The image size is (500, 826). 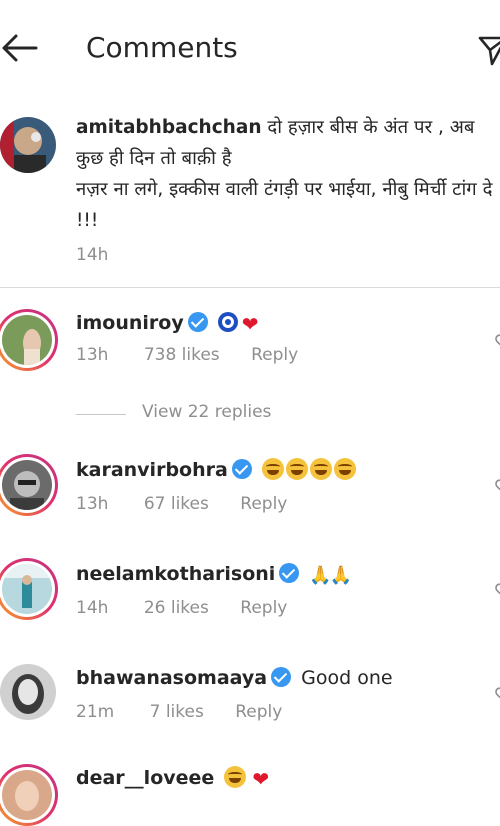 I want to click on comment-username: imouniroy, so click(x=130, y=323).